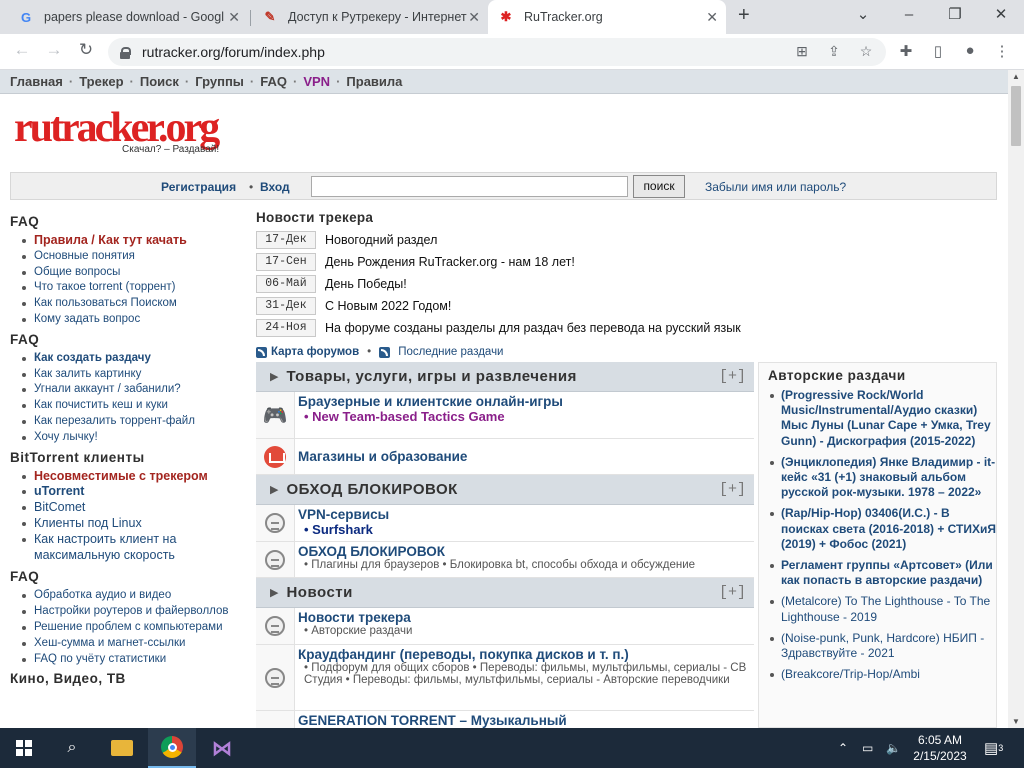  Describe the element at coordinates (607, 17) in the screenshot. I see `tab-rutracker: ✱ RuTracker.org ✕` at that location.